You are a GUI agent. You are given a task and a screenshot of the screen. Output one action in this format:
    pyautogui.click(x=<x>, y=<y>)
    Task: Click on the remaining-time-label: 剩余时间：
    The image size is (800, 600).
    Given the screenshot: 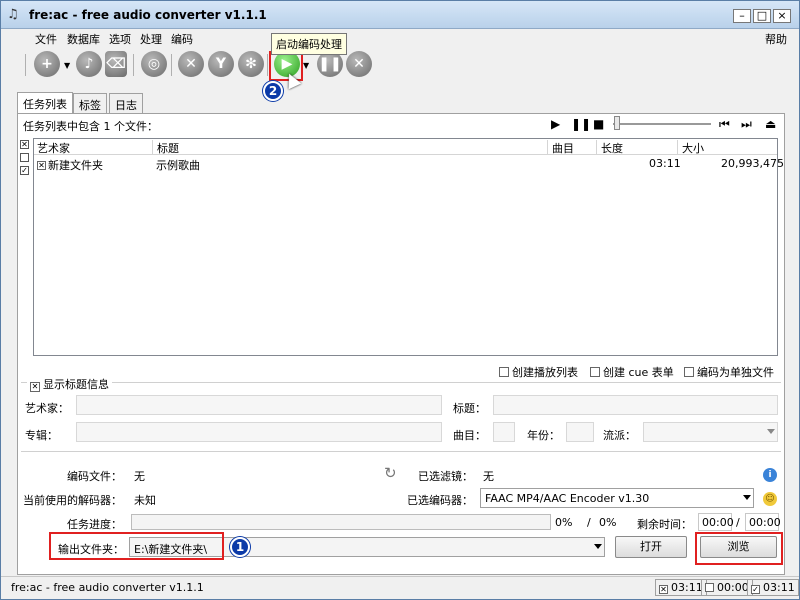 What is the action you would take?
    pyautogui.click(x=664, y=524)
    